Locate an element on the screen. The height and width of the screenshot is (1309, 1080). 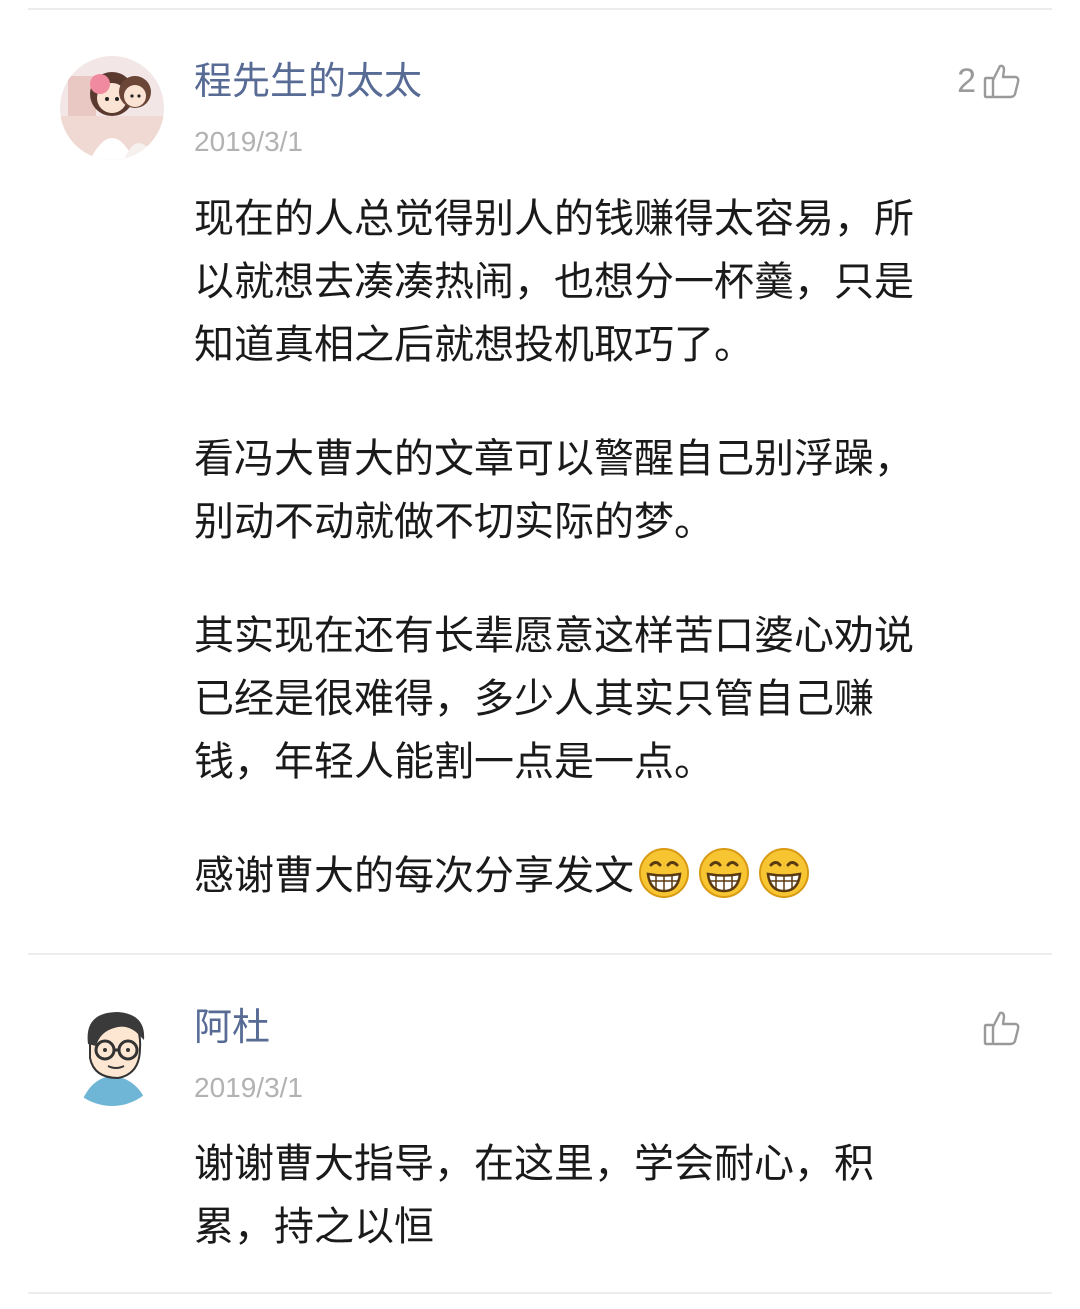
comment-paragraph-last: 感谢曹大的每次分享发文 is located at coordinates (609, 876).